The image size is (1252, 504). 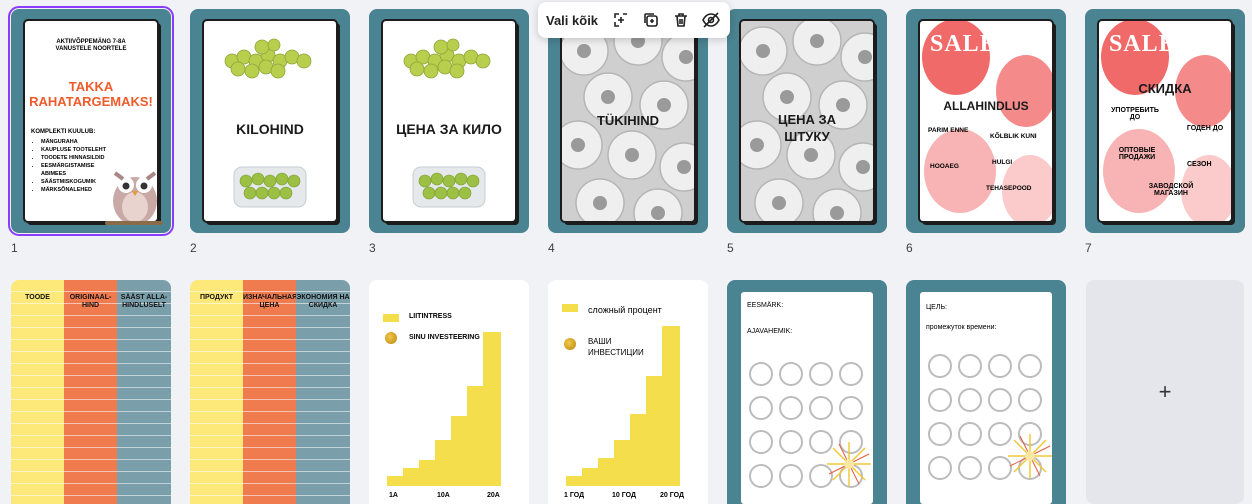 I want to click on page-label: KILOHIND, so click(x=270, y=129).